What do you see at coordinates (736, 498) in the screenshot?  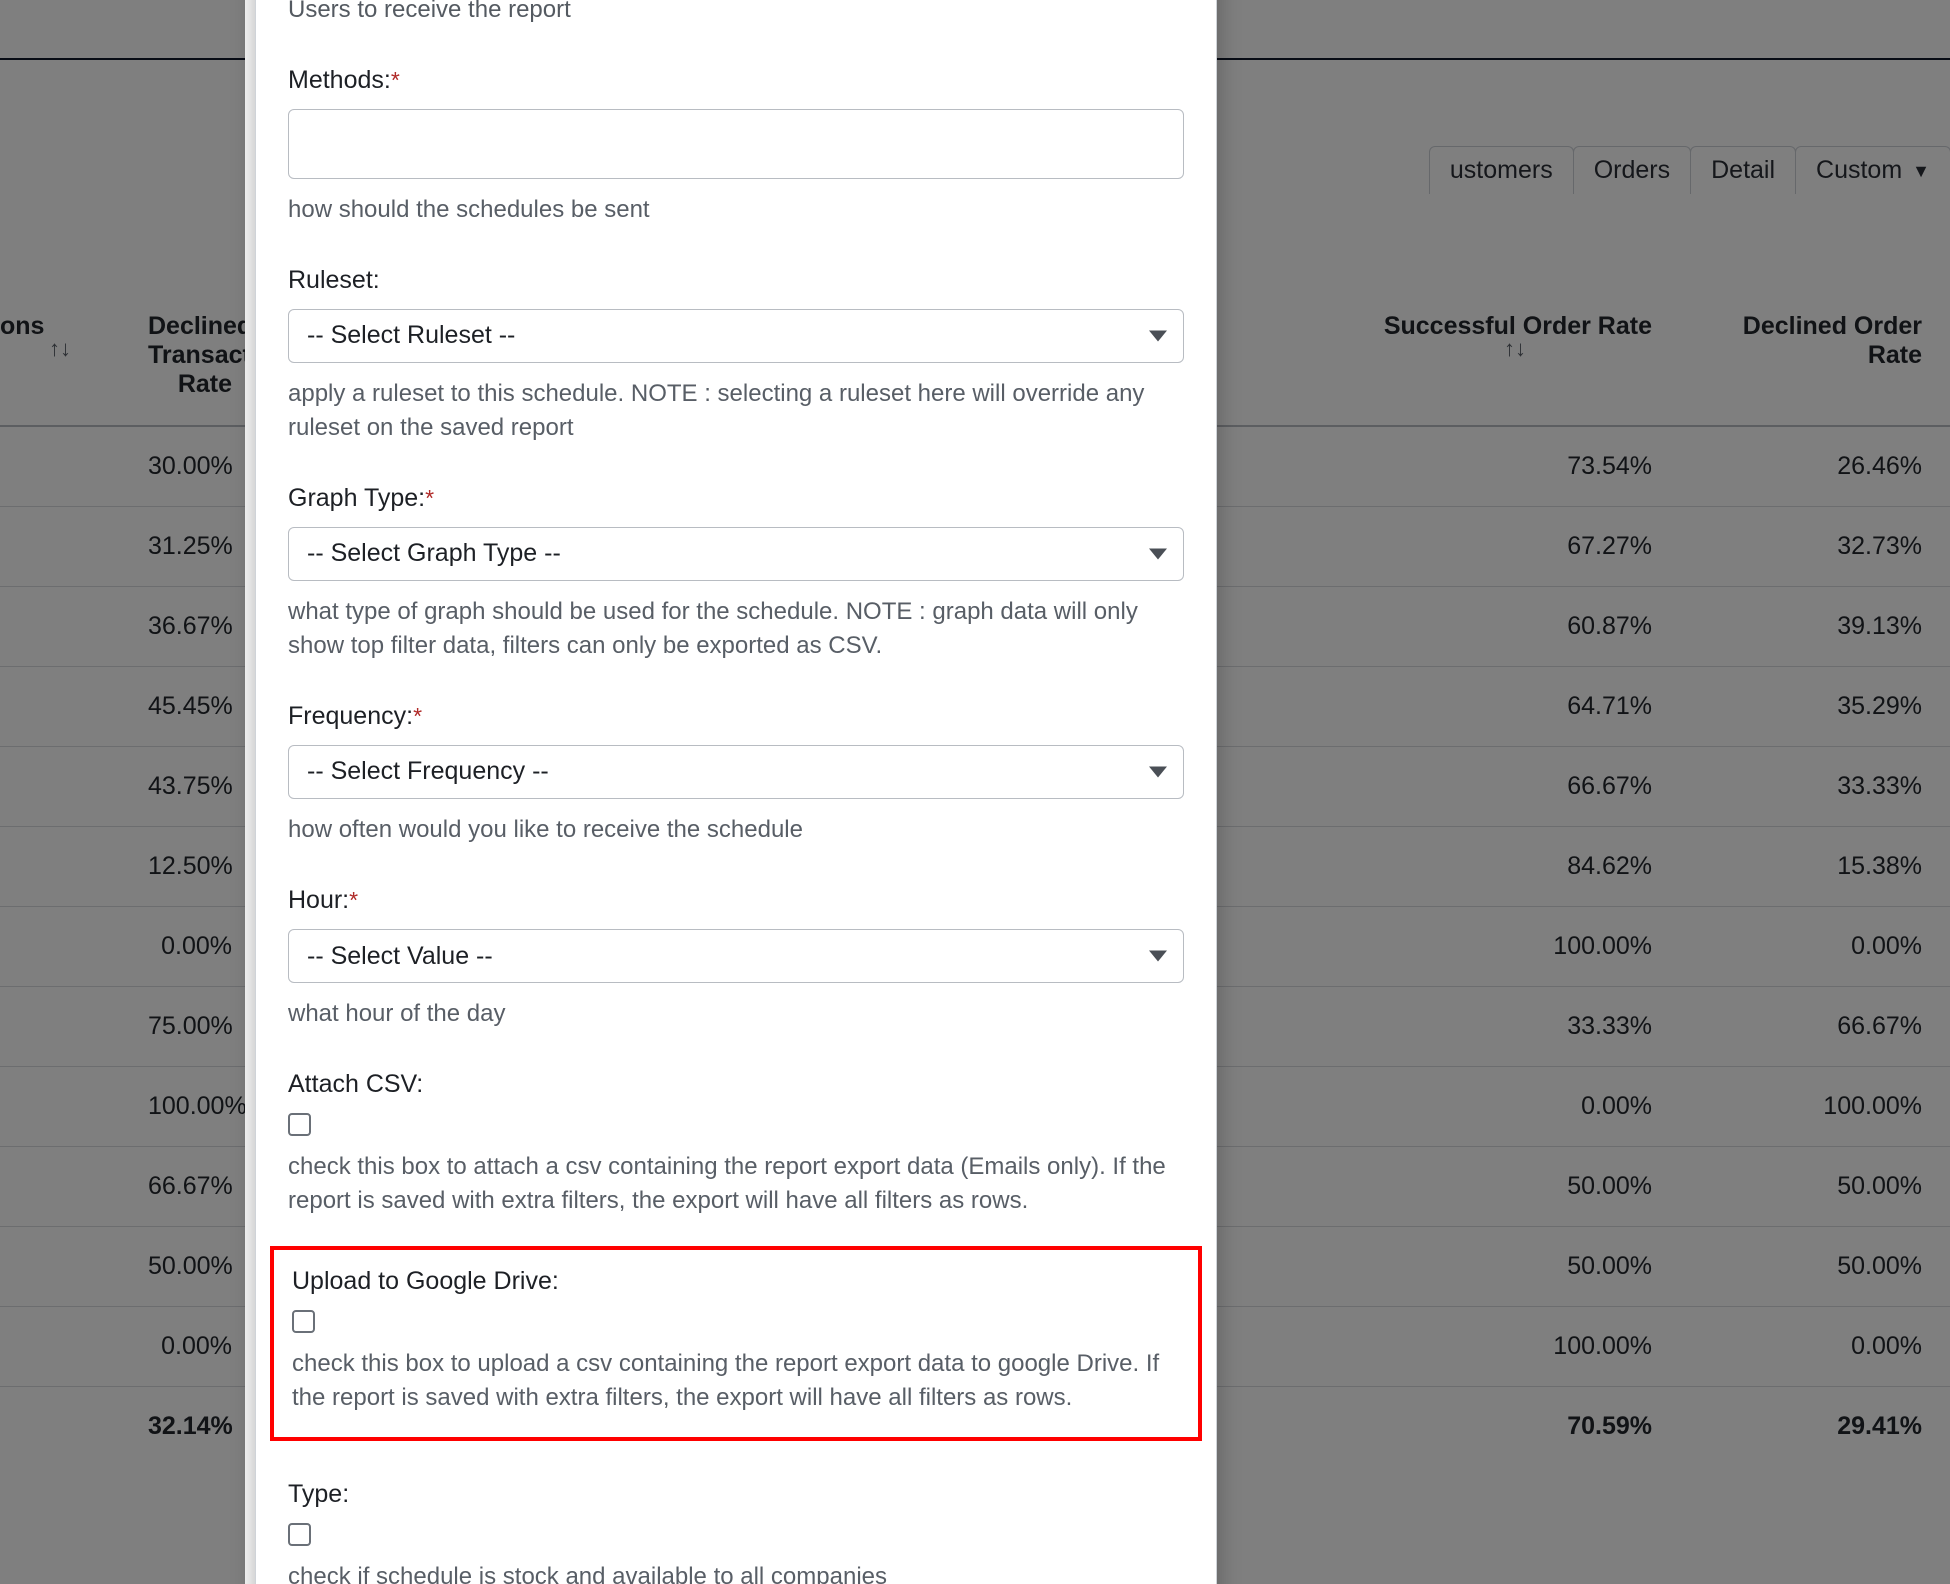 I see `graph-type-label: Graph Type:*` at bounding box center [736, 498].